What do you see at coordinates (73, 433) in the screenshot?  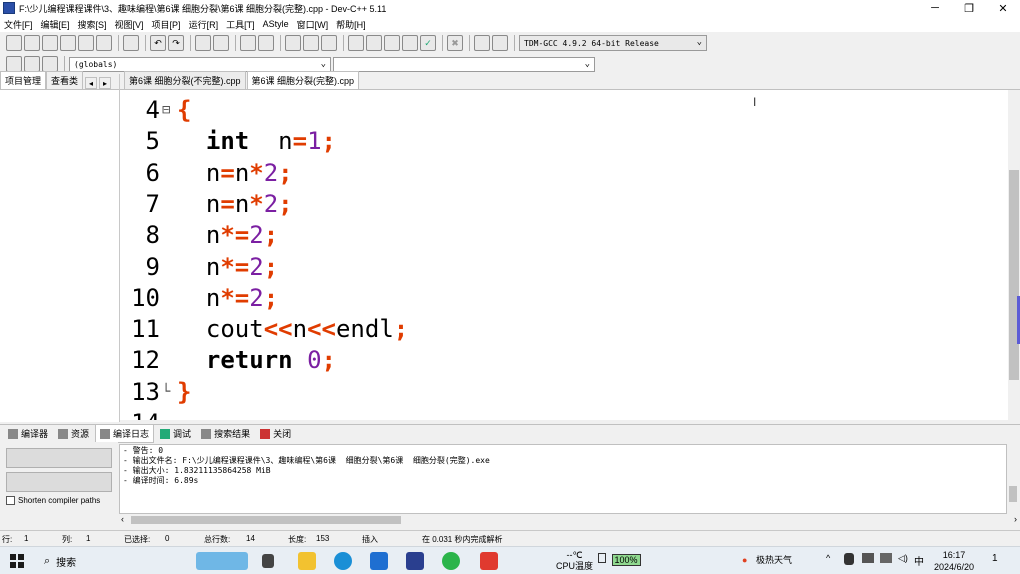 I see `tab-resources: 资源` at bounding box center [73, 433].